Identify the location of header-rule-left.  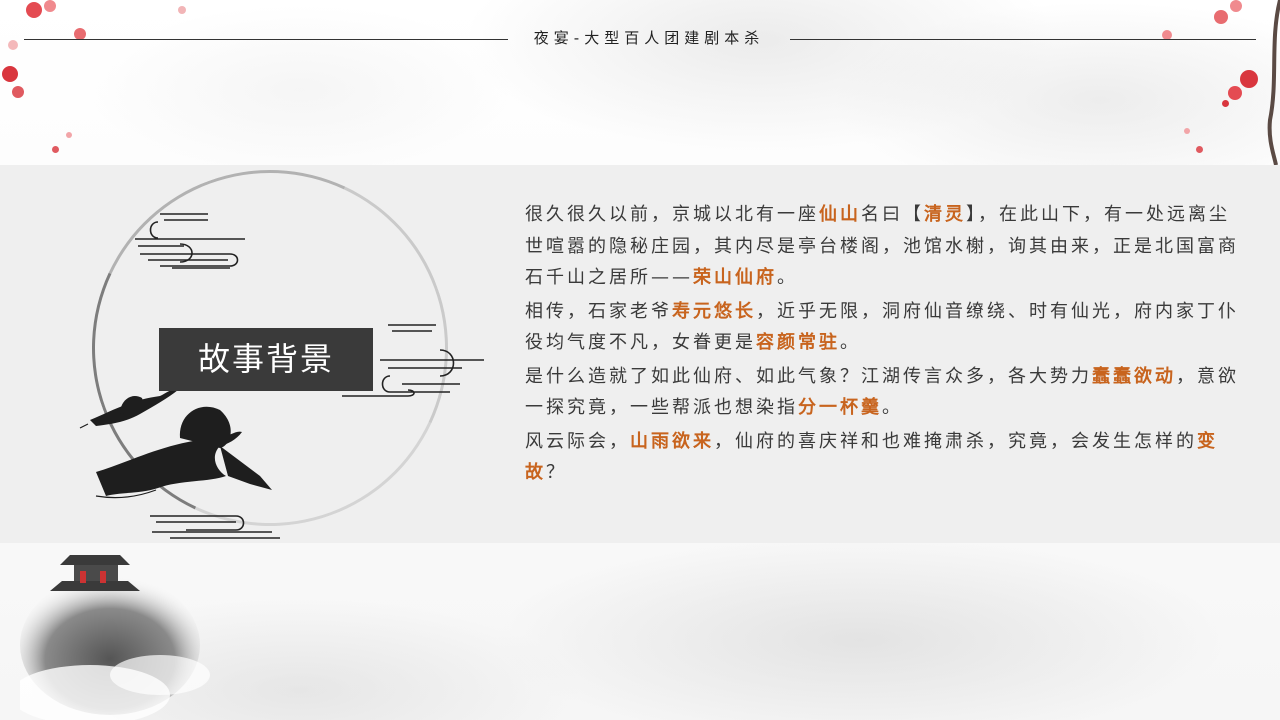
(266, 39).